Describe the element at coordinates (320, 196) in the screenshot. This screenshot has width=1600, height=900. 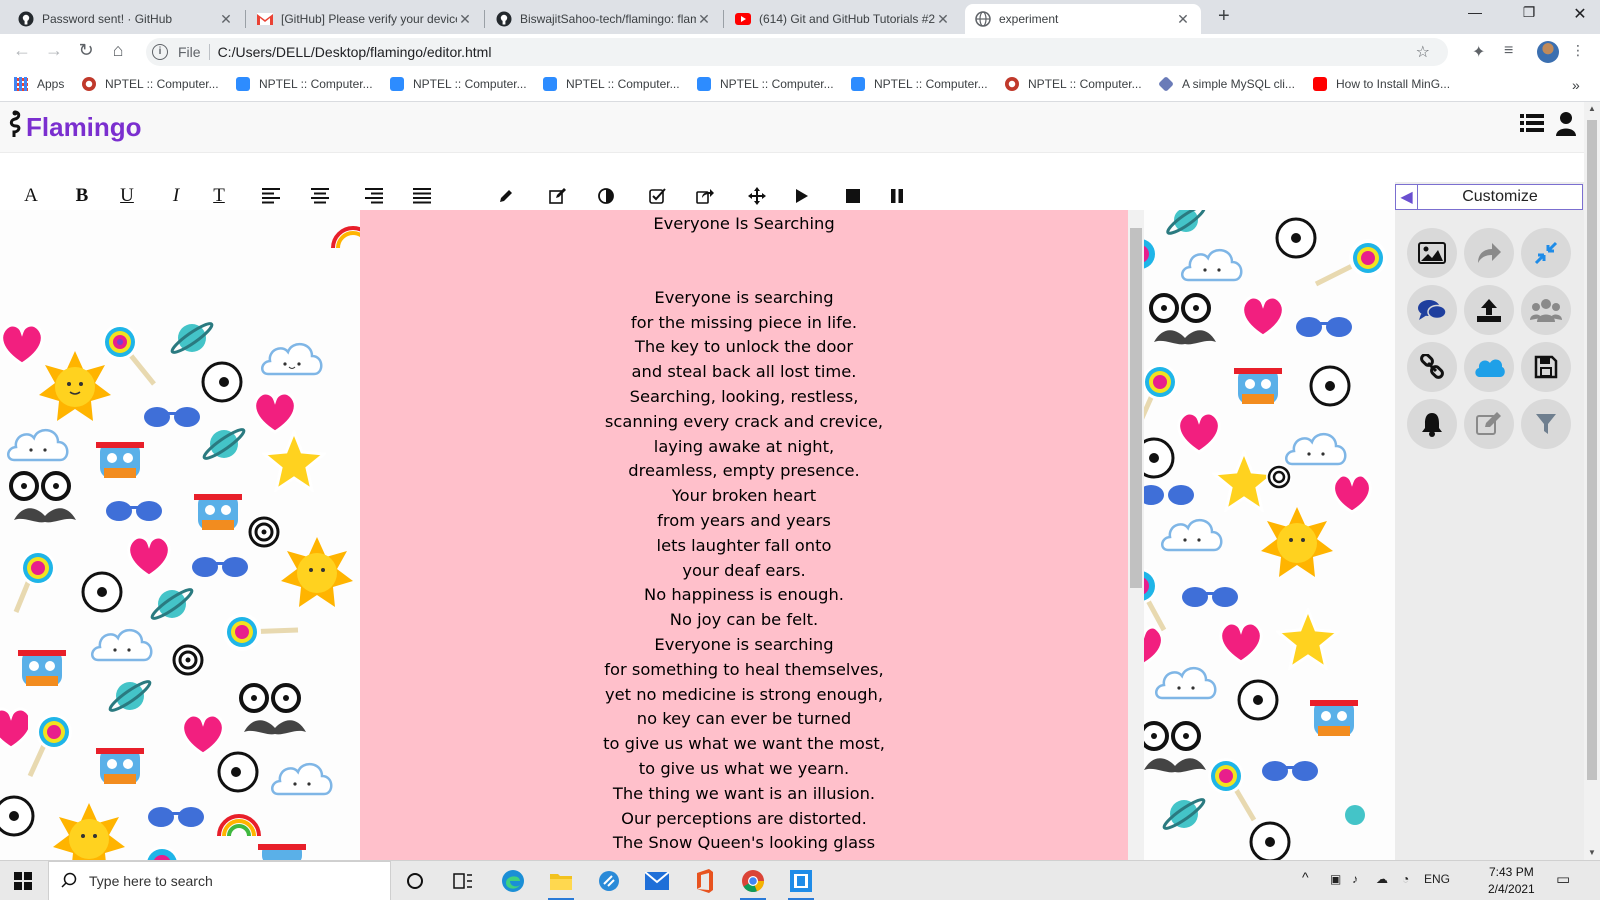
I see `align-center-icon` at that location.